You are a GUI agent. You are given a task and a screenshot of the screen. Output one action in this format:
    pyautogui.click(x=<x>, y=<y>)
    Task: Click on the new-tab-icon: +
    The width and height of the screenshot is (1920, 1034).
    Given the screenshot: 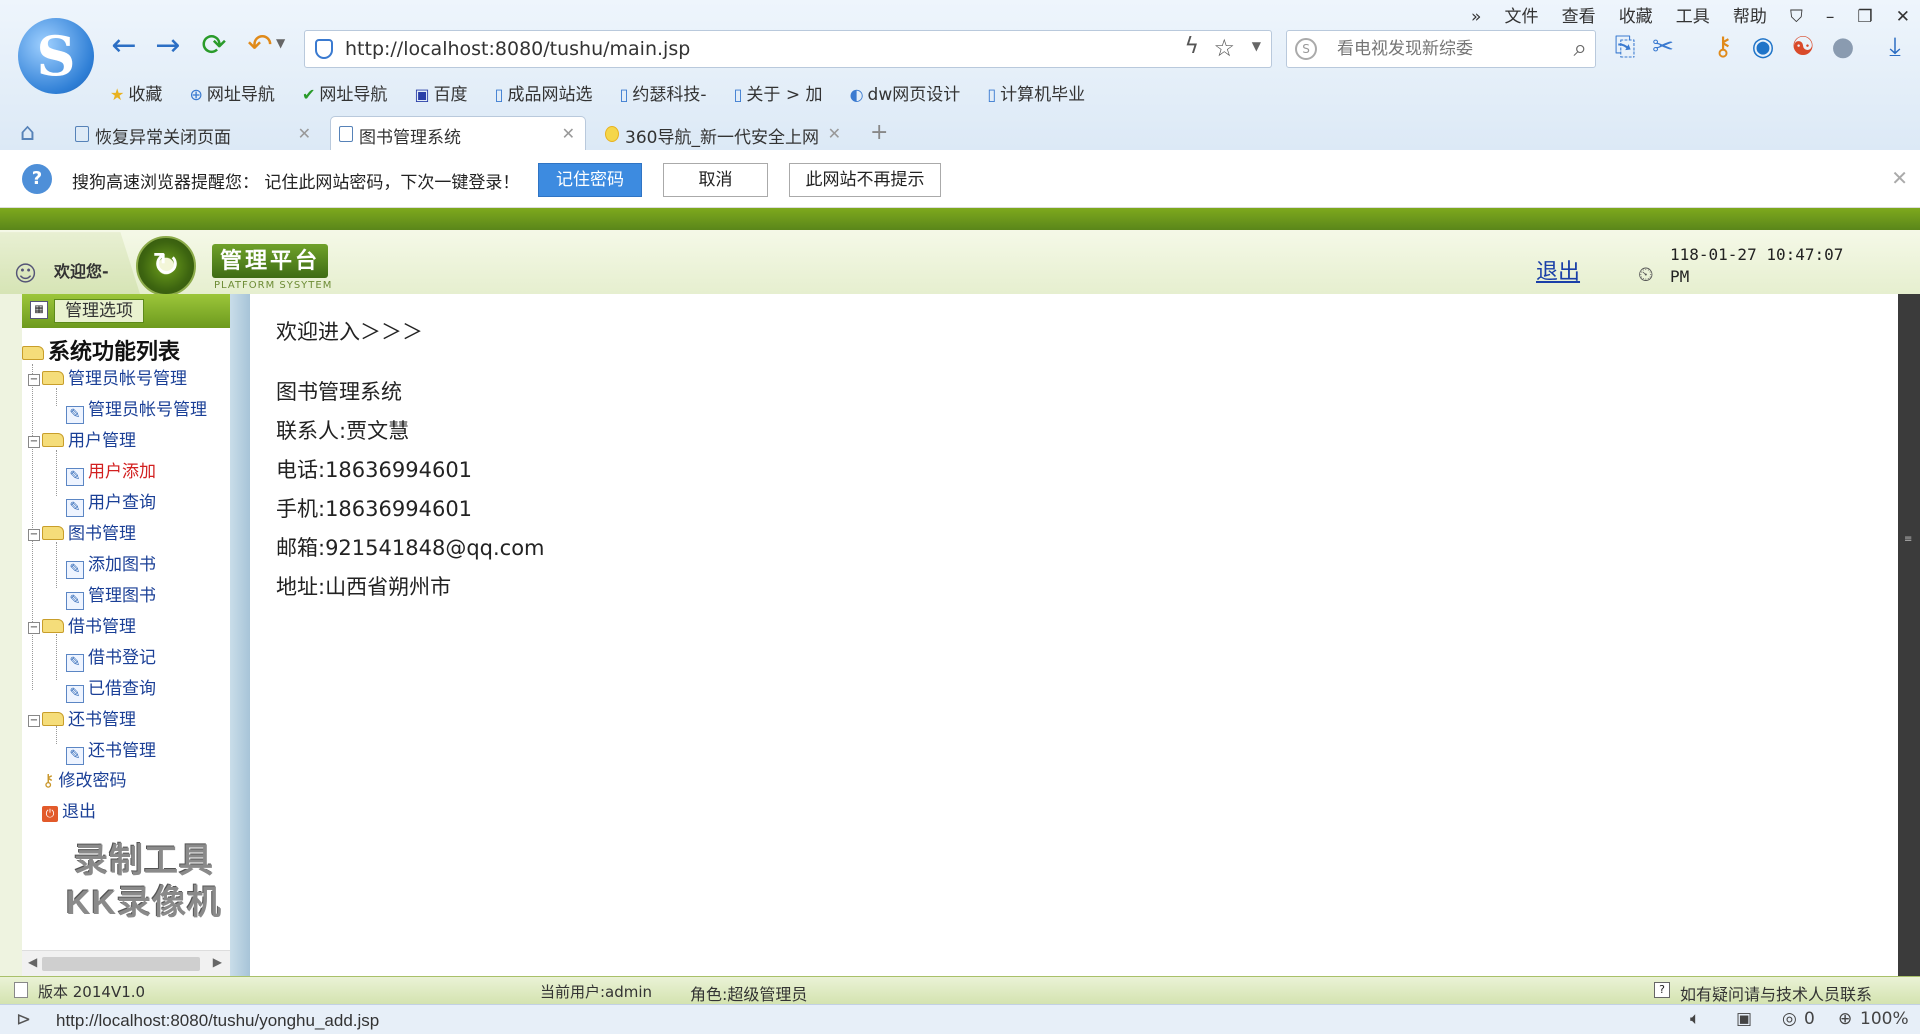 What is the action you would take?
    pyautogui.click(x=879, y=132)
    